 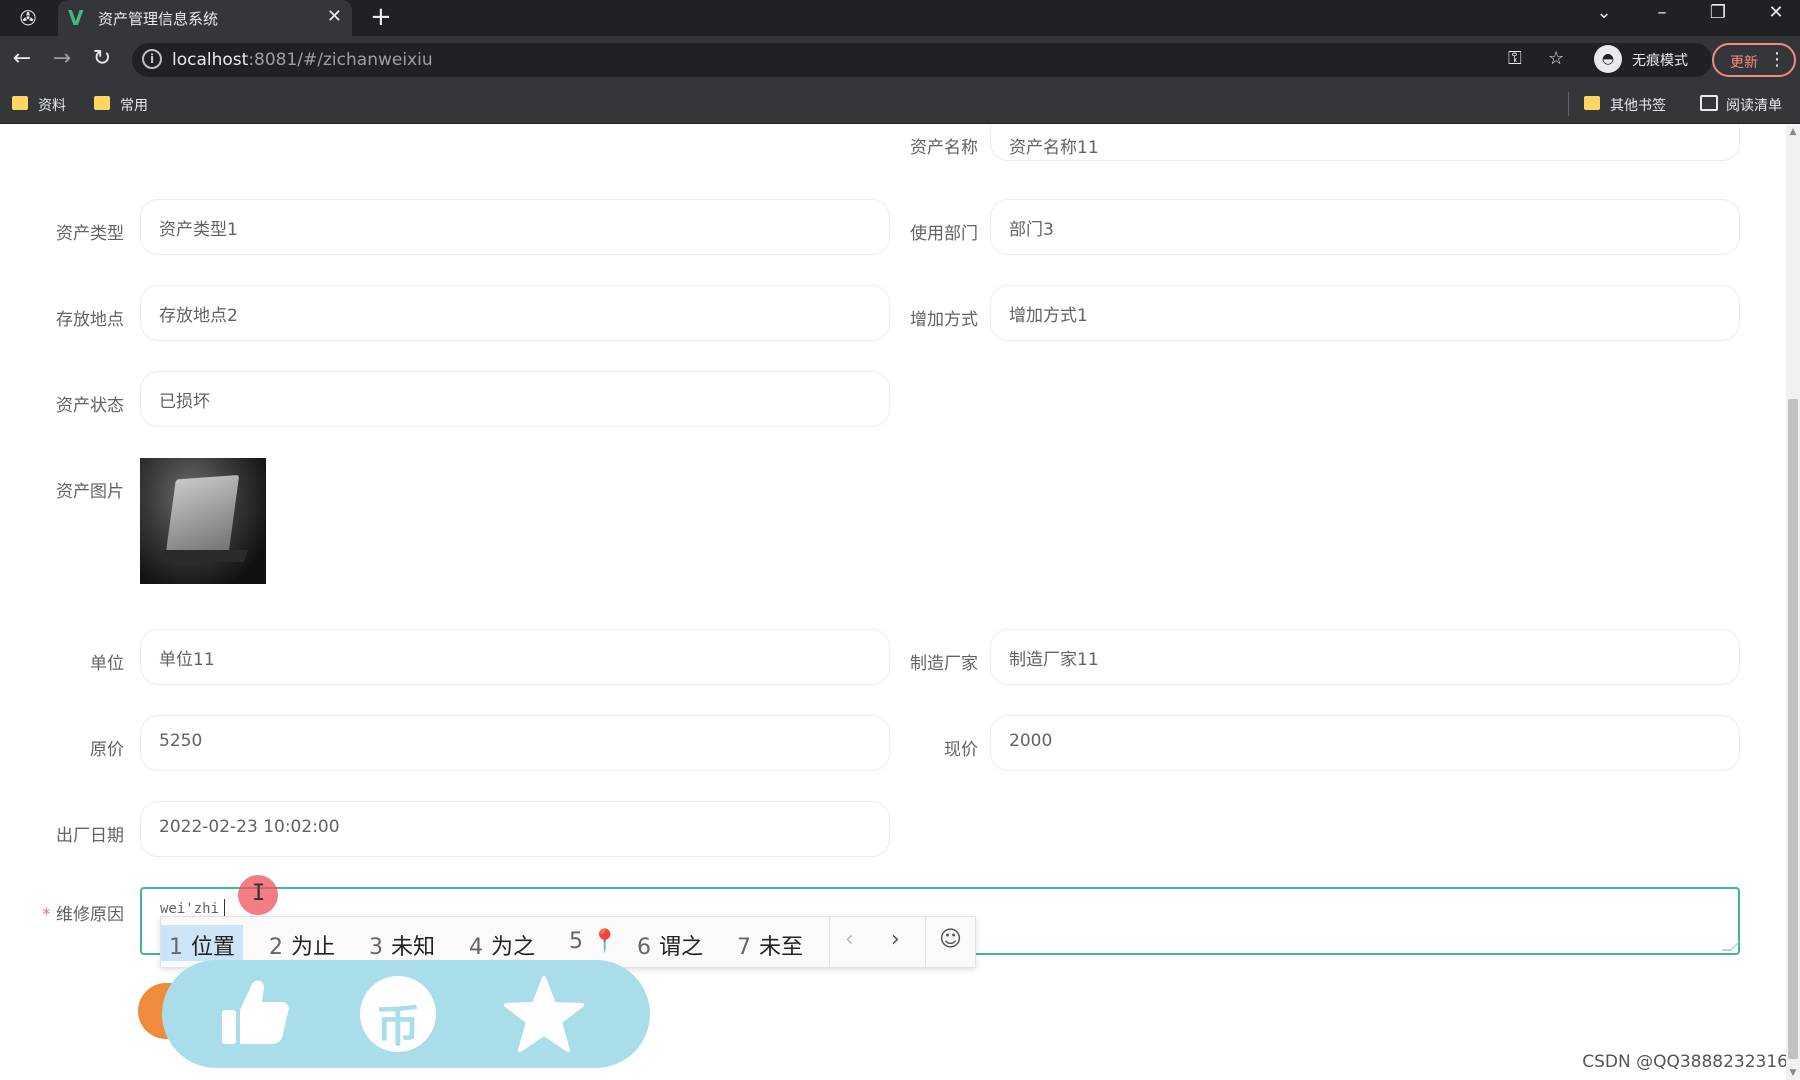 What do you see at coordinates (398, 1026) in the screenshot?
I see `coin-mark: 币` at bounding box center [398, 1026].